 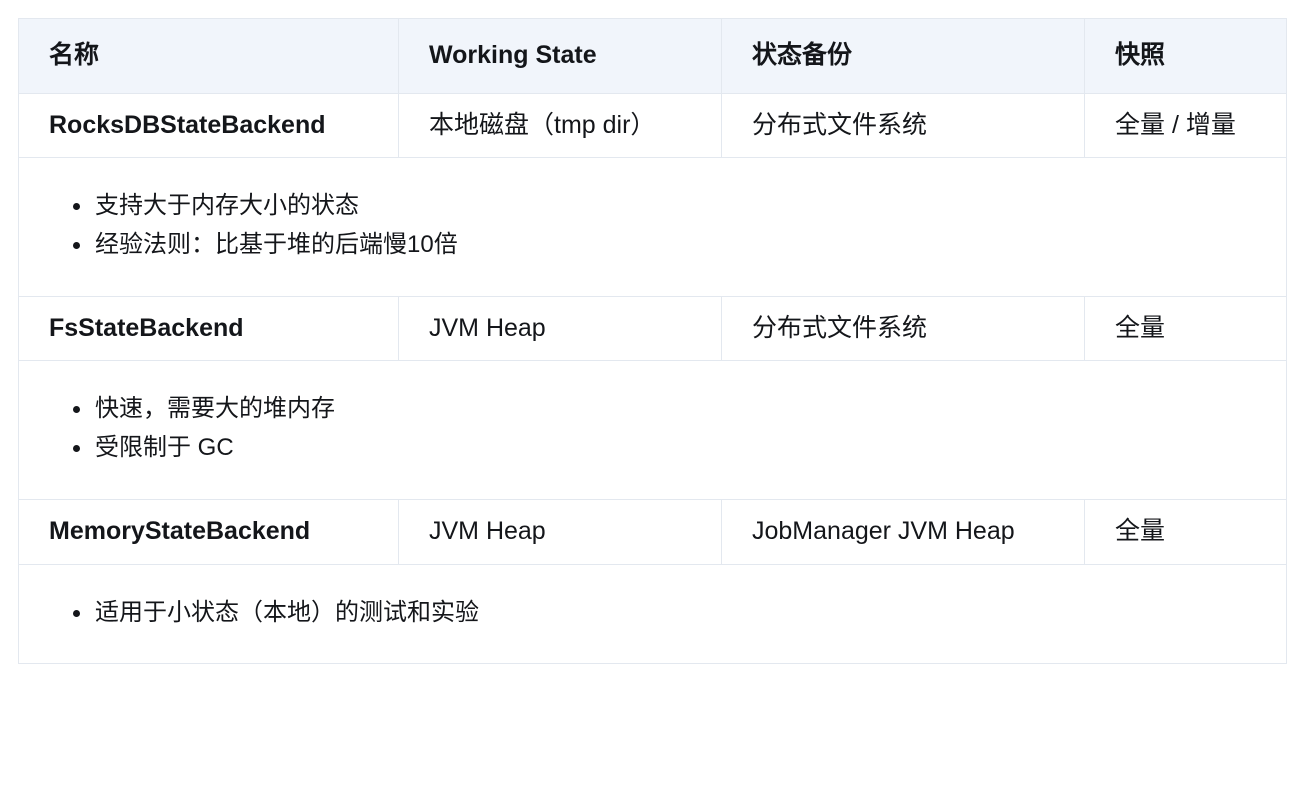 What do you see at coordinates (208, 532) in the screenshot?
I see `cell-backend-name: MemoryStateBackend` at bounding box center [208, 532].